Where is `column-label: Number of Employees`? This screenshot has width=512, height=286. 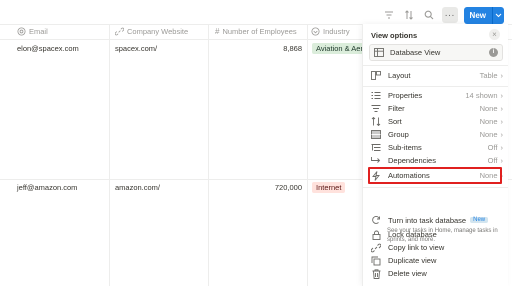
column-label: Number of Employees is located at coordinates (259, 31).